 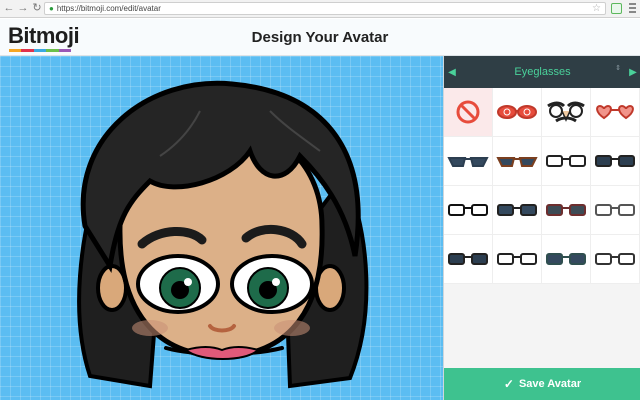 I want to click on eyeglasses-option-red-swirl, so click(x=517, y=112).